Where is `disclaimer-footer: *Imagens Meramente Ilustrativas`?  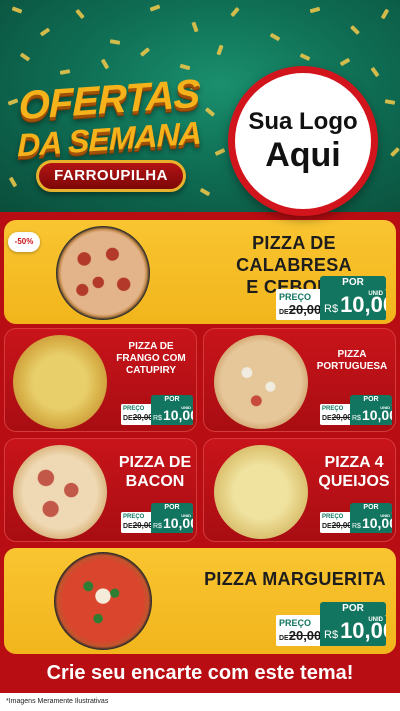 disclaimer-footer: *Imagens Meramente Ilustrativas is located at coordinates (200, 702).